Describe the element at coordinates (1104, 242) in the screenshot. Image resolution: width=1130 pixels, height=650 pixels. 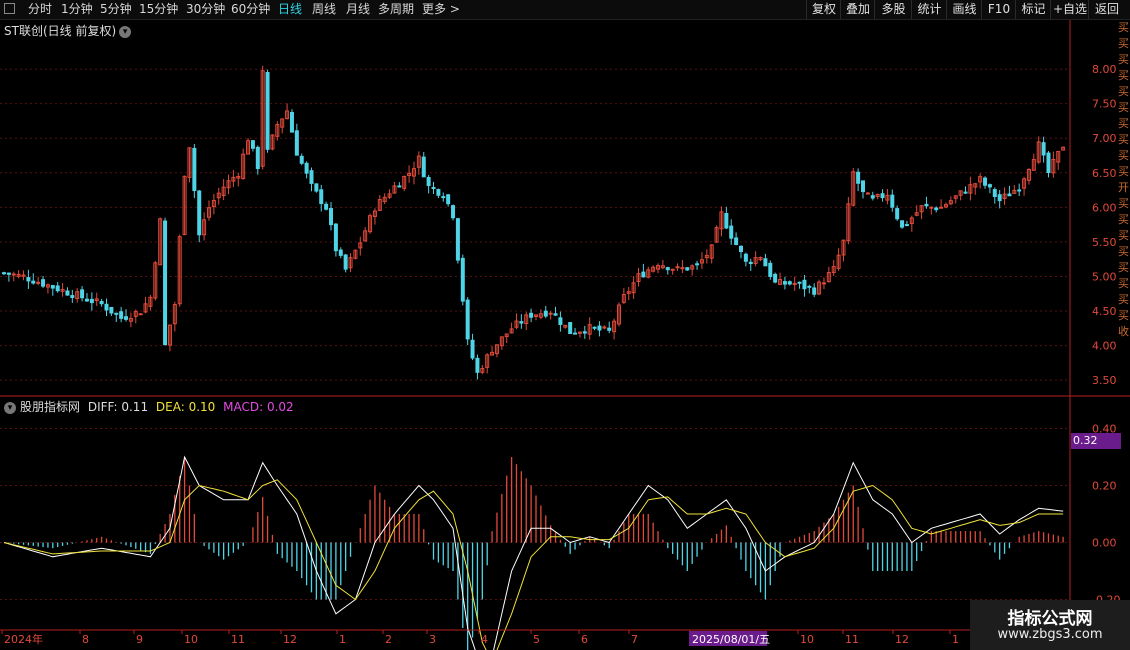
I see `price-tick-label: 5.50` at that location.